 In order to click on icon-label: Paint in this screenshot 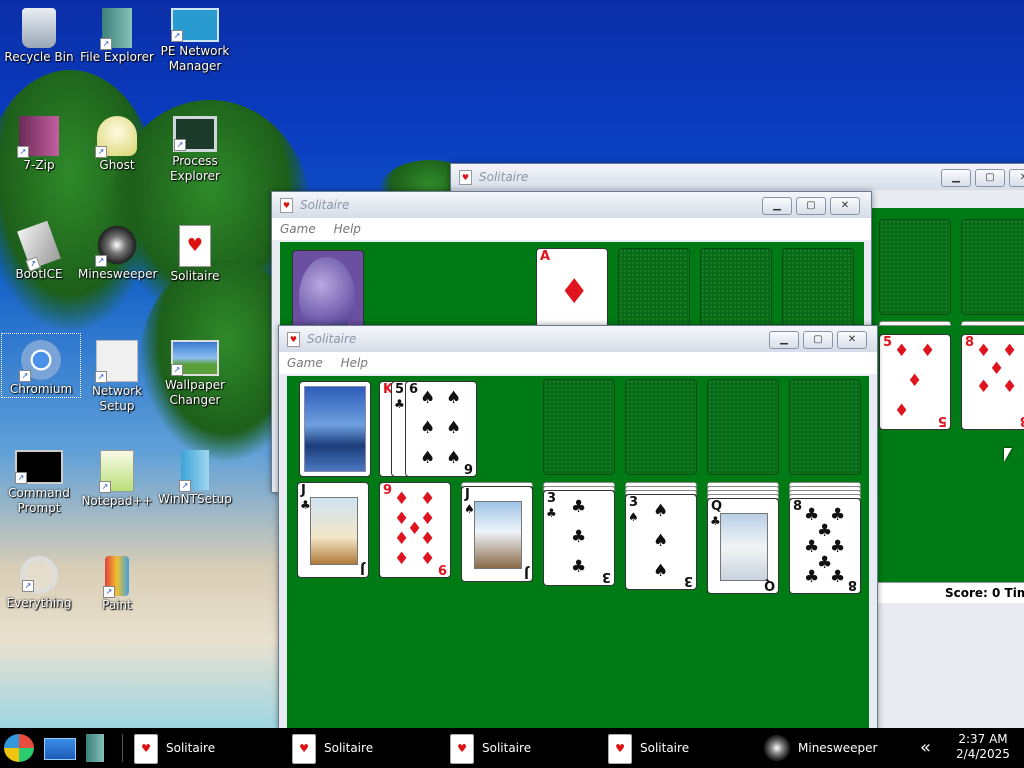, I will do `click(117, 605)`.